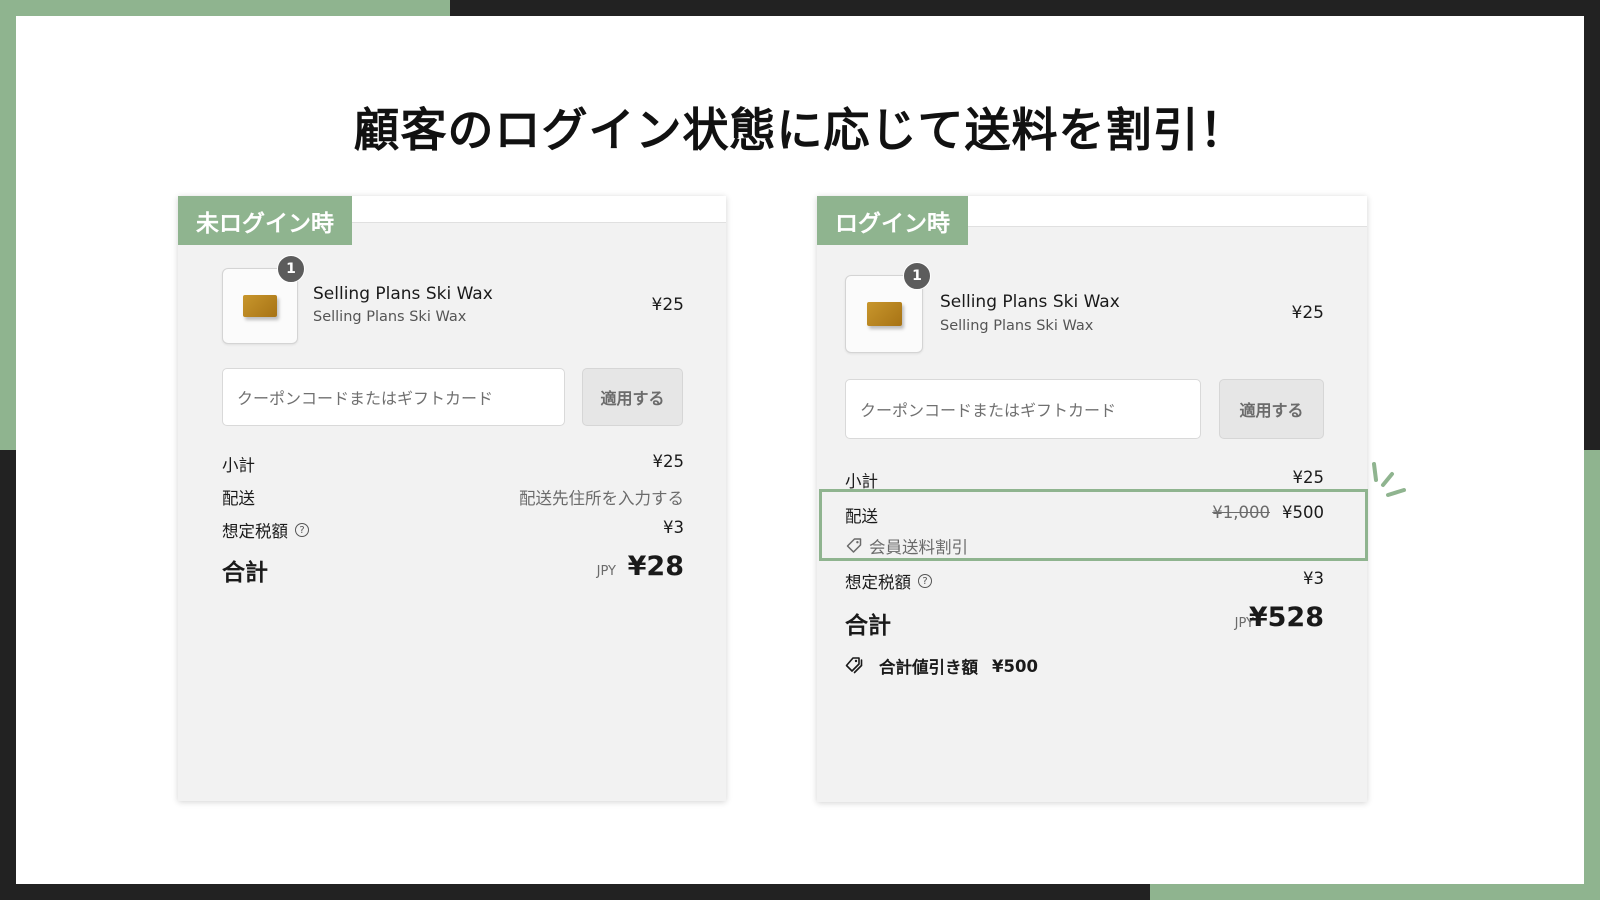 The image size is (1600, 900). I want to click on shipping-discounted-price: ¥500, so click(1303, 512).